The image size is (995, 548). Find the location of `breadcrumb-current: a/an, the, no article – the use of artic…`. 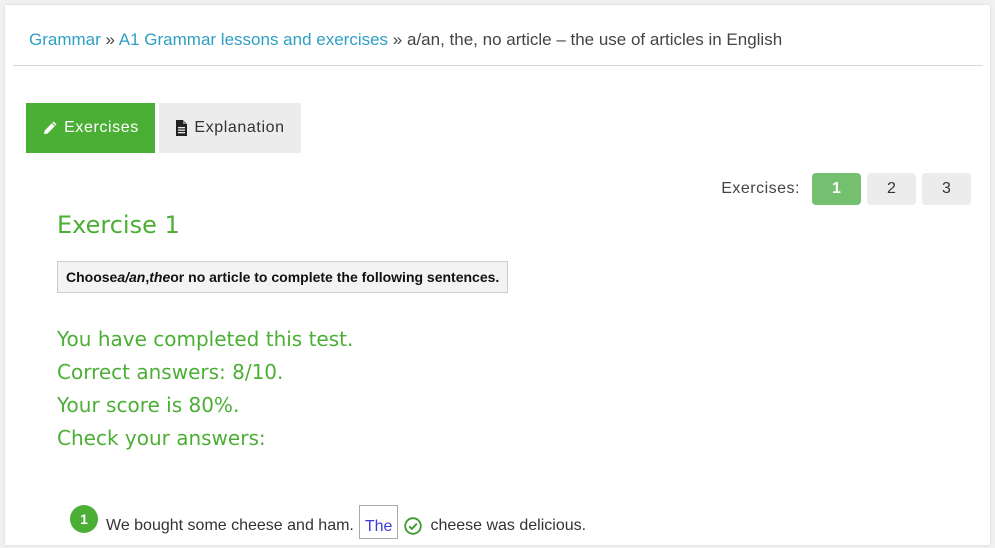

breadcrumb-current: a/an, the, no article – the use of artic… is located at coordinates (595, 39).